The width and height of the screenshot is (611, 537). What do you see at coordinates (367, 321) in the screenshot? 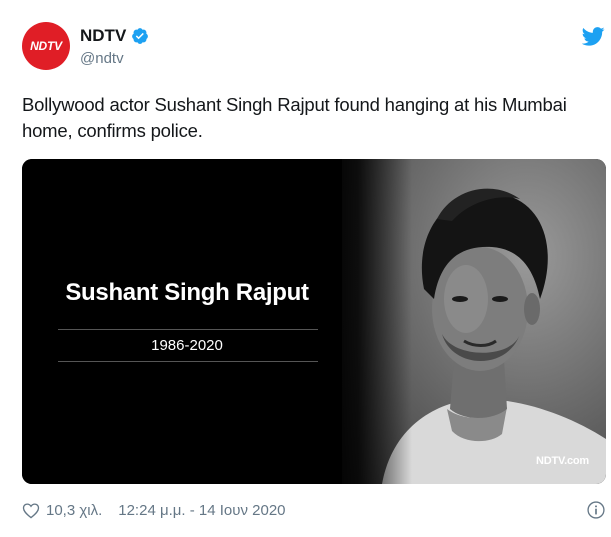
I see `photo-fade` at bounding box center [367, 321].